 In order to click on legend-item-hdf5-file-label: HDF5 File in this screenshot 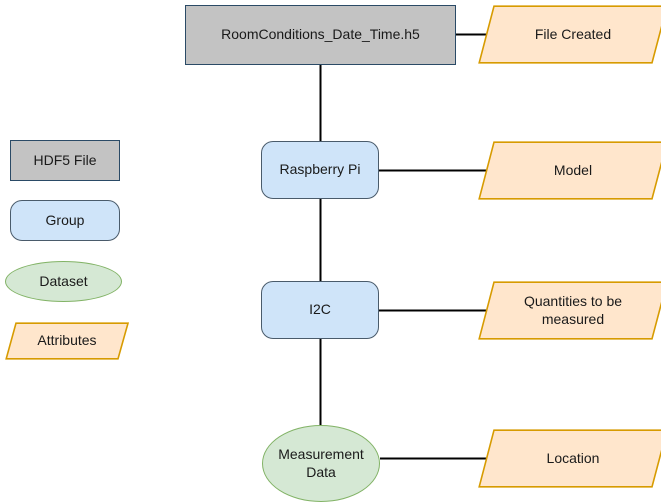, I will do `click(65, 159)`.